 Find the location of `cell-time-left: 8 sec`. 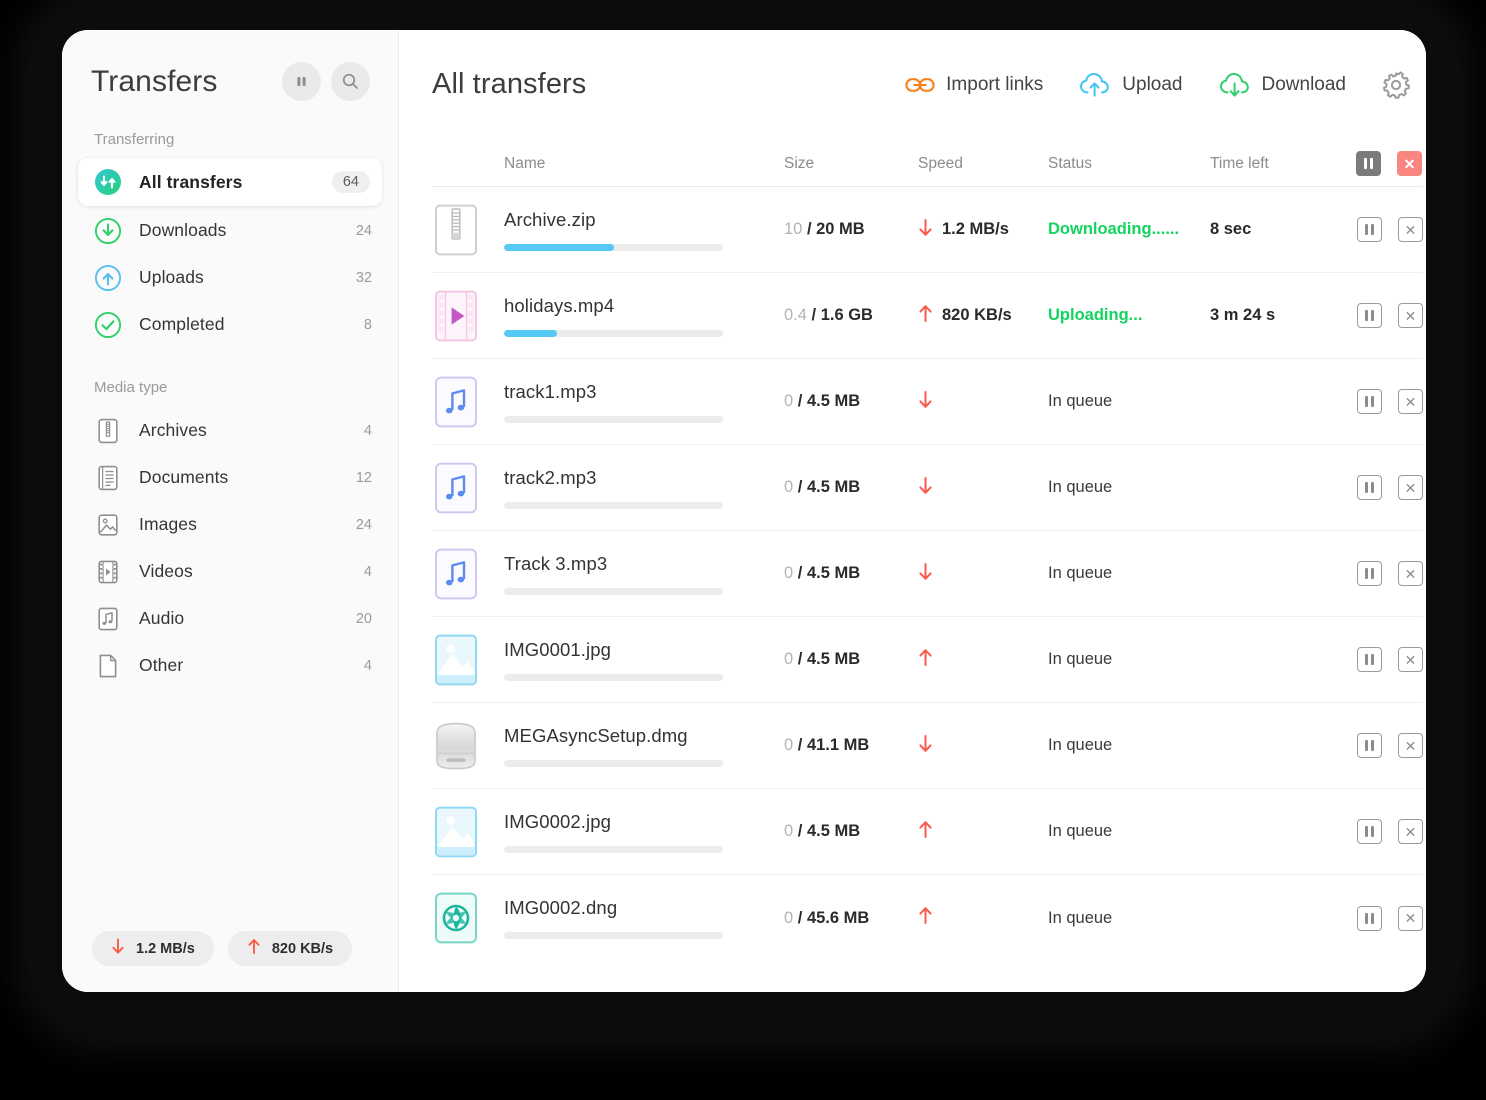

cell-time-left: 8 sec is located at coordinates (1276, 229).